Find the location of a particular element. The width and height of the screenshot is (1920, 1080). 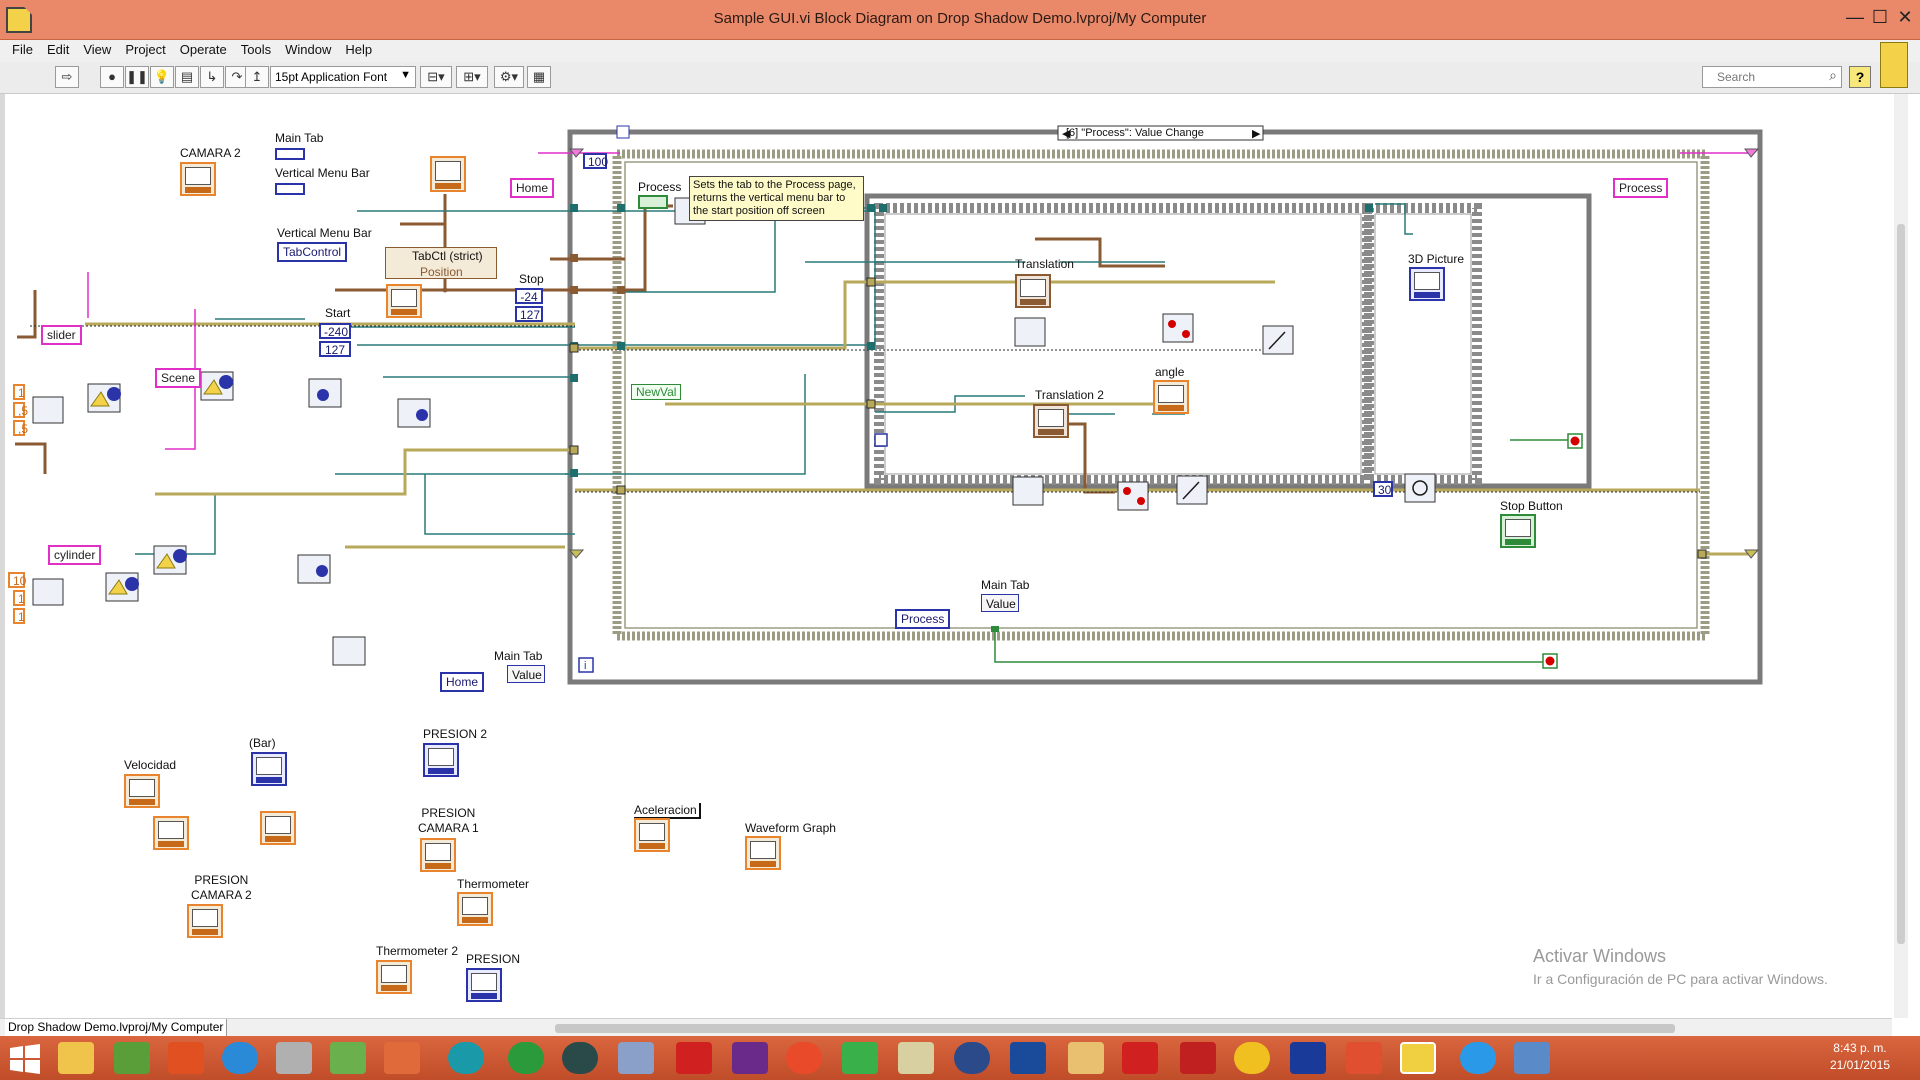

skype-icon is located at coordinates (1478, 1058).